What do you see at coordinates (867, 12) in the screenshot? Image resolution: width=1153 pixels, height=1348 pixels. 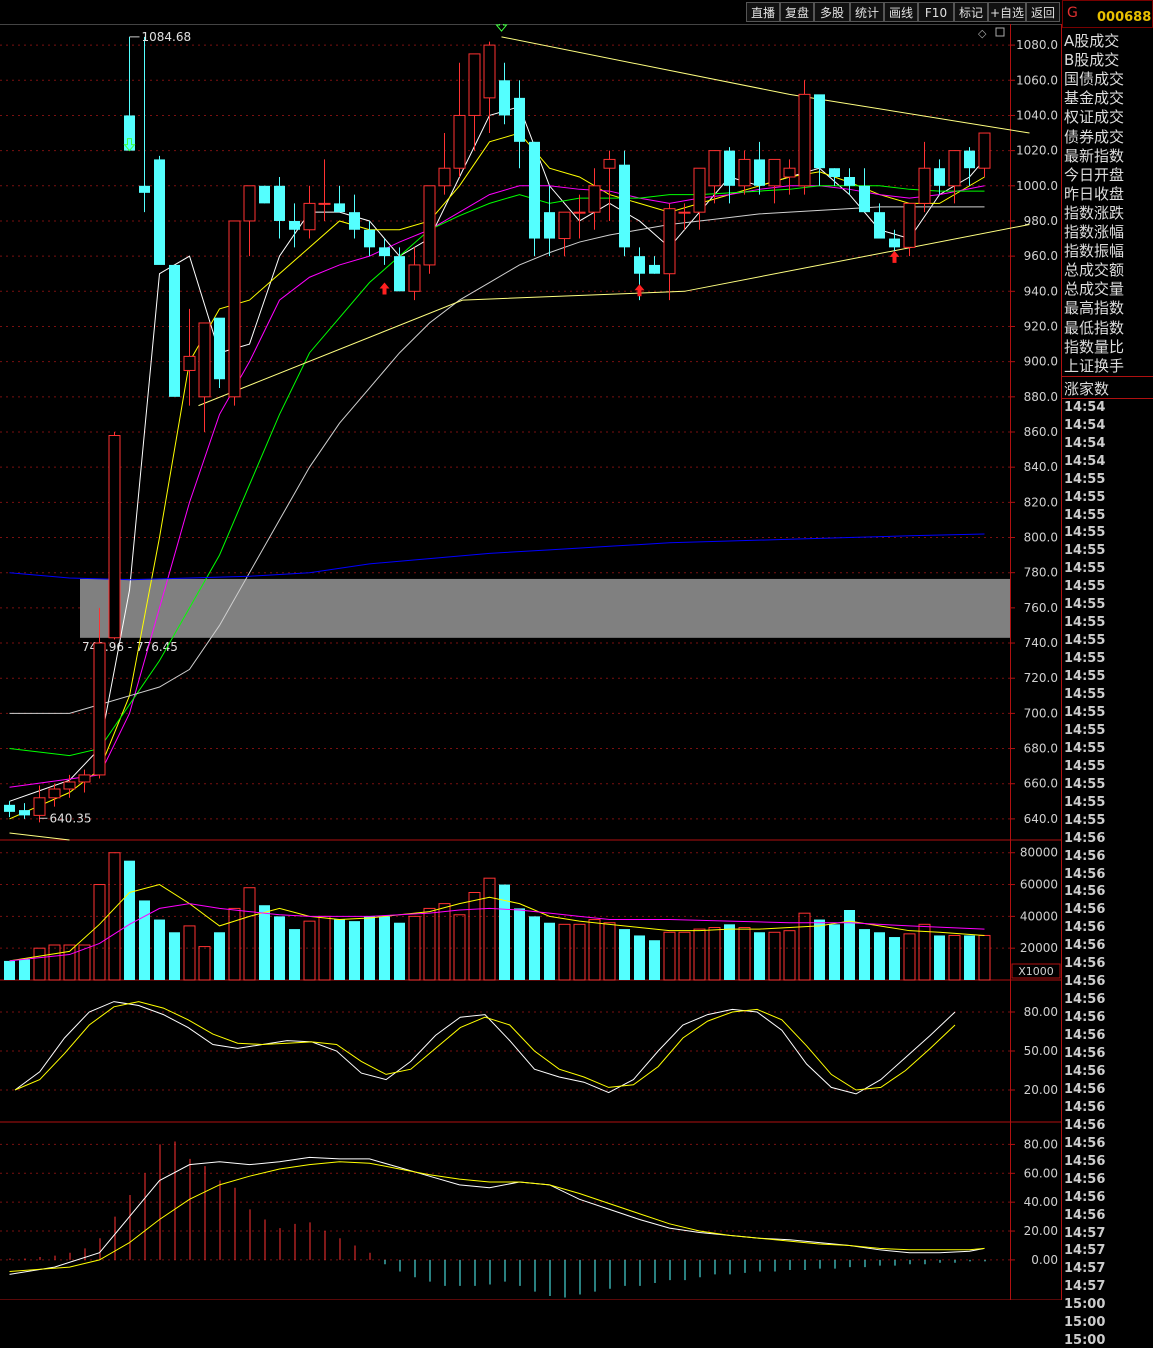 I see `statistics-button: 统计` at bounding box center [867, 12].